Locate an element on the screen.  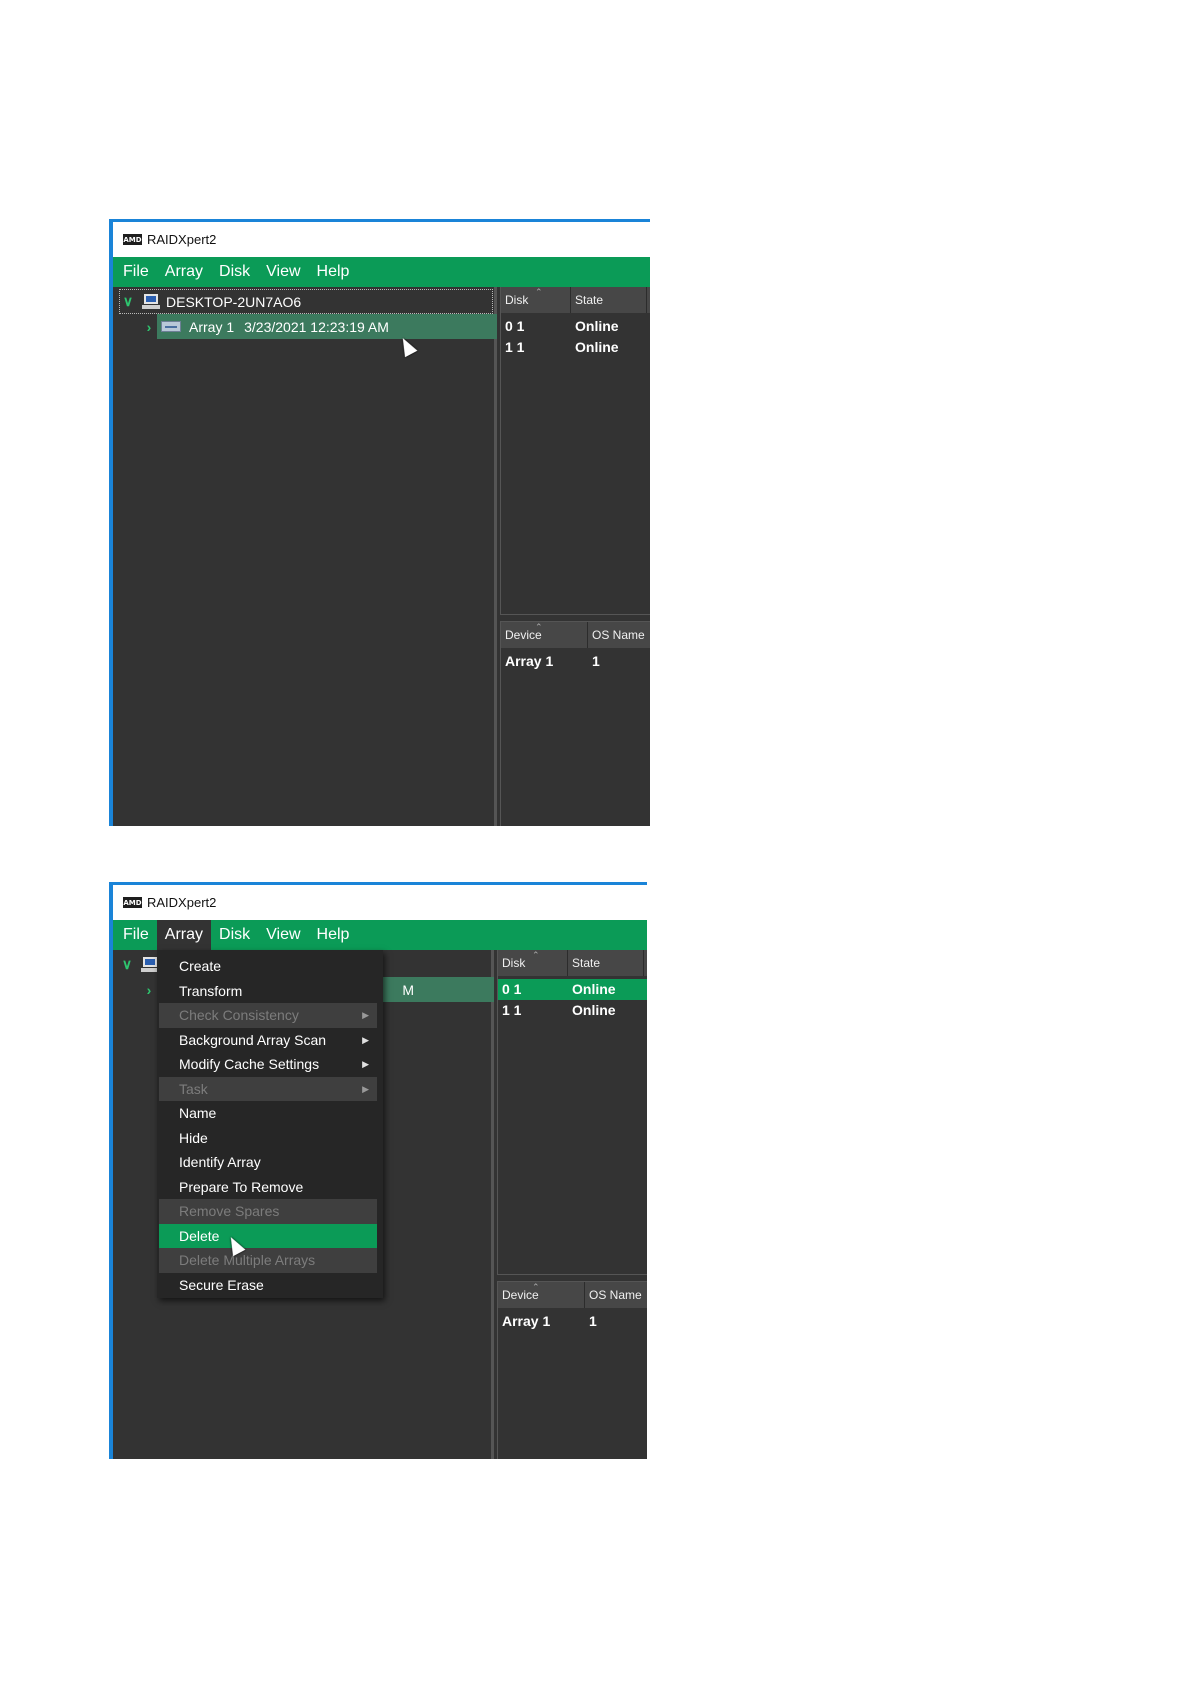
tree-host-row: ∨ DESKTOP-2UN7AO6 is located at coordinates (306, 301).